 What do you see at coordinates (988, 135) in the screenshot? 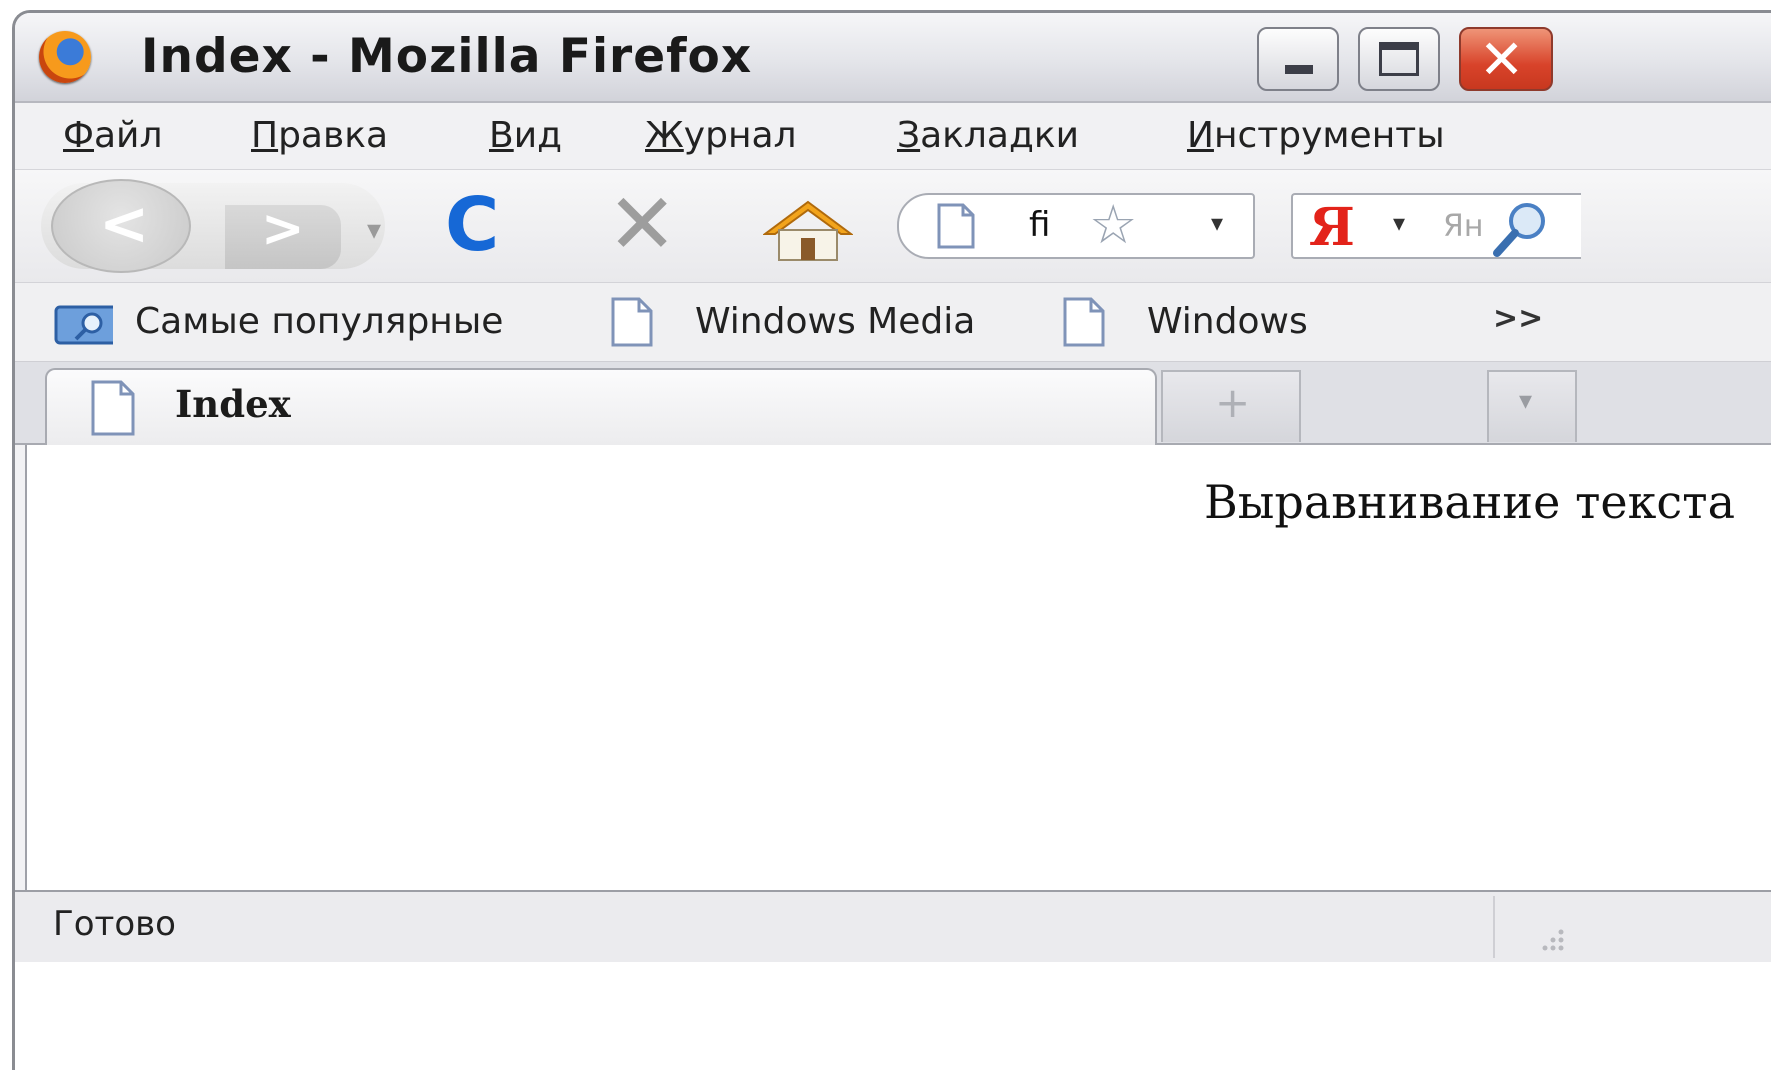
I see `menu-bookmarks: Закладки` at bounding box center [988, 135].